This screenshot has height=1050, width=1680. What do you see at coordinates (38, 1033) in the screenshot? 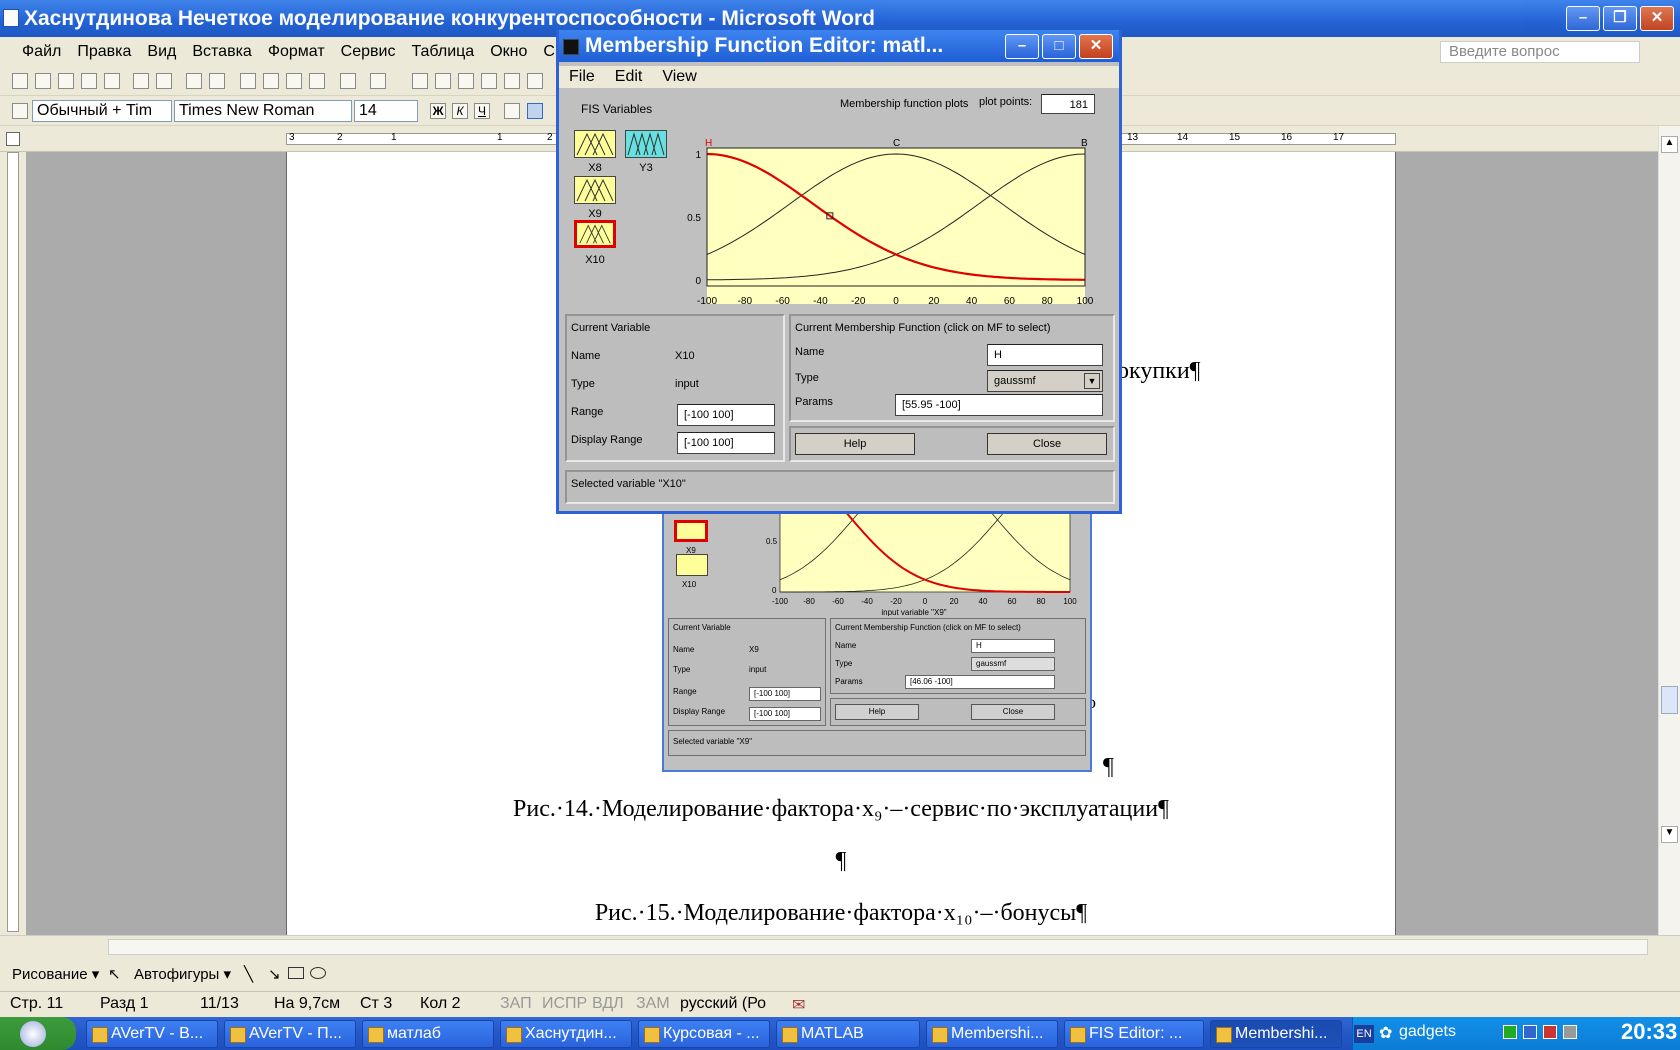
I see `start-button` at bounding box center [38, 1033].